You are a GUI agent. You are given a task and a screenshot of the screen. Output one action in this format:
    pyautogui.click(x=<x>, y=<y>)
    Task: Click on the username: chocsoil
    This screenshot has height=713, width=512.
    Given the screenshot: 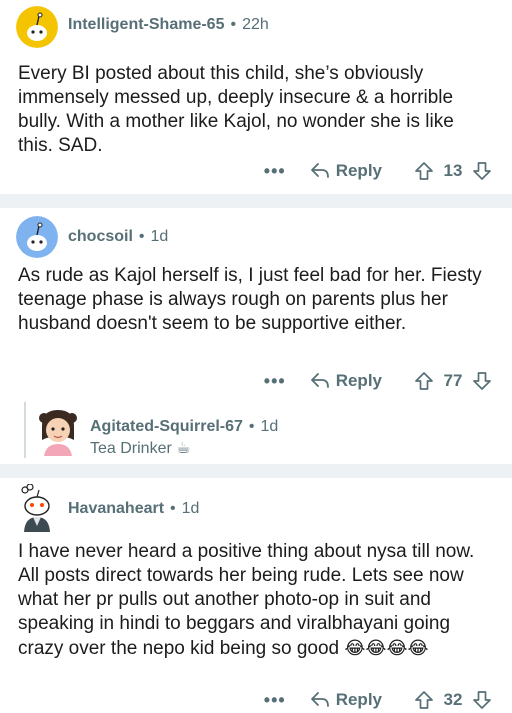 What is the action you would take?
    pyautogui.click(x=100, y=236)
    